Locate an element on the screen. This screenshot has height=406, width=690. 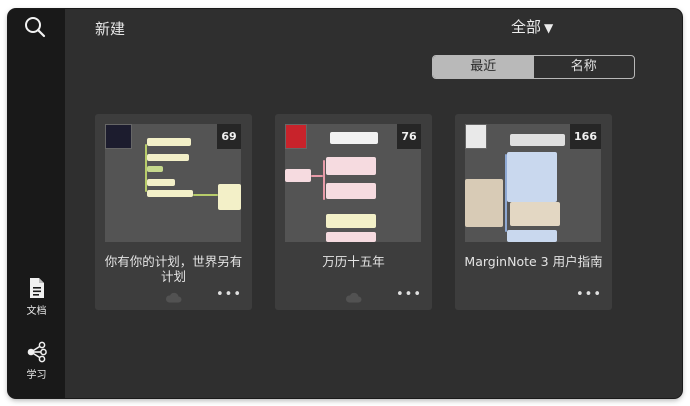
sort-segmented-control: 最近 名称 is located at coordinates (533, 67).